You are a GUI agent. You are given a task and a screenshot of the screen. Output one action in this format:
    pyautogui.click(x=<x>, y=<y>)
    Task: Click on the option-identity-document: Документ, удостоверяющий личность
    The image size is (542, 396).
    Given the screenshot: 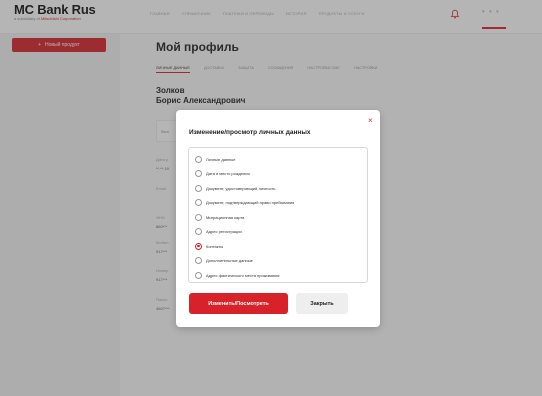 What is the action you would take?
    pyautogui.click(x=235, y=188)
    